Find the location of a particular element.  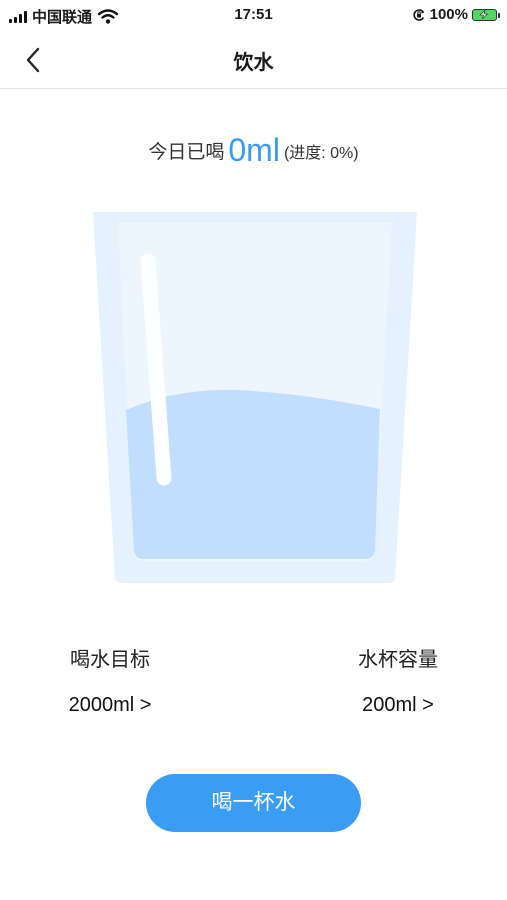

status-bar: 中国联通 17:51 100% is located at coordinates (253, 16).